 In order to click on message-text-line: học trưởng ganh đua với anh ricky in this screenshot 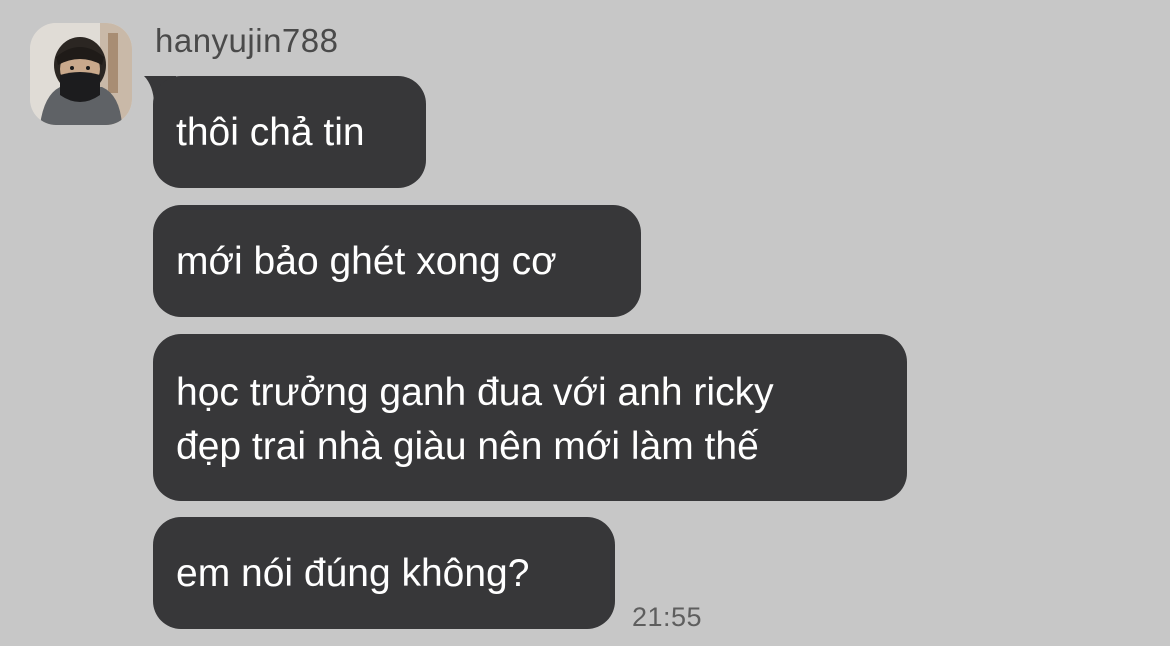, I will do `click(475, 392)`.